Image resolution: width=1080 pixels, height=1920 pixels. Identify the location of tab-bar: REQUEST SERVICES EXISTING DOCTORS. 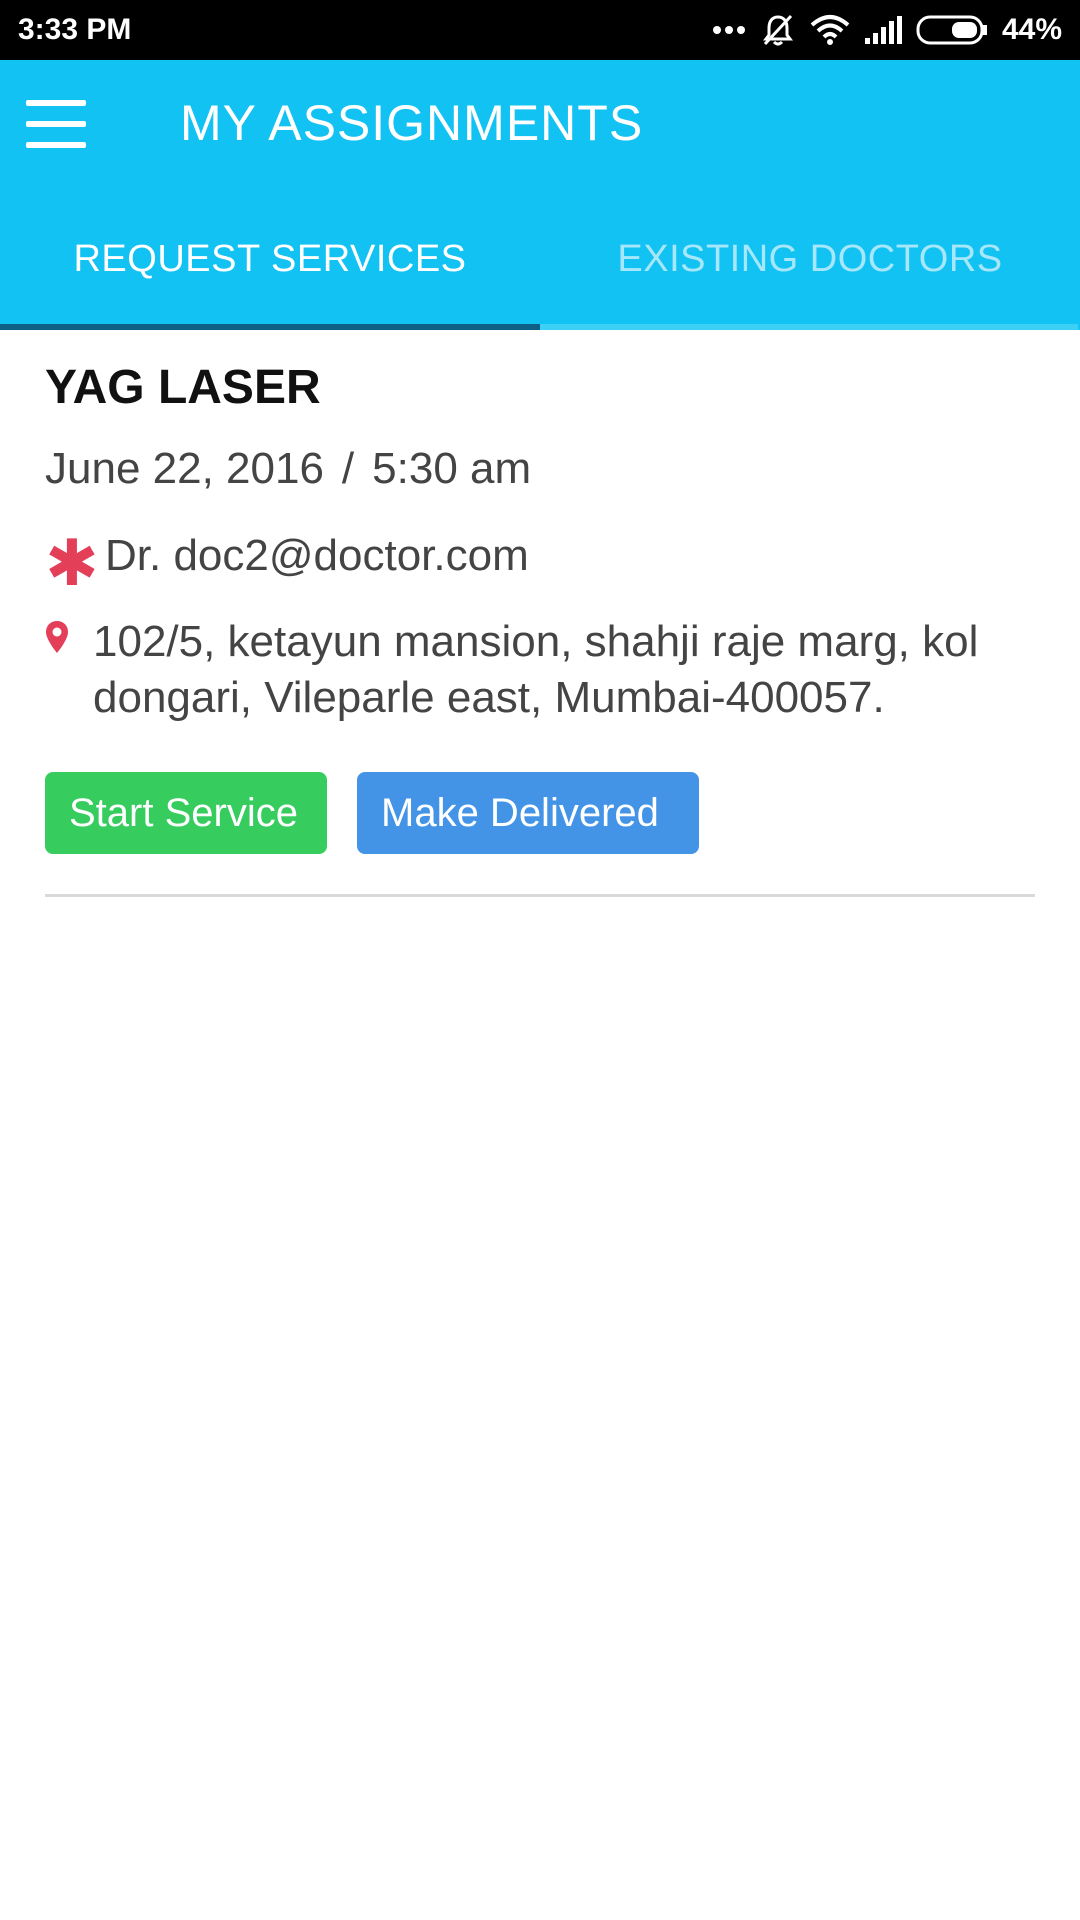
(540, 259).